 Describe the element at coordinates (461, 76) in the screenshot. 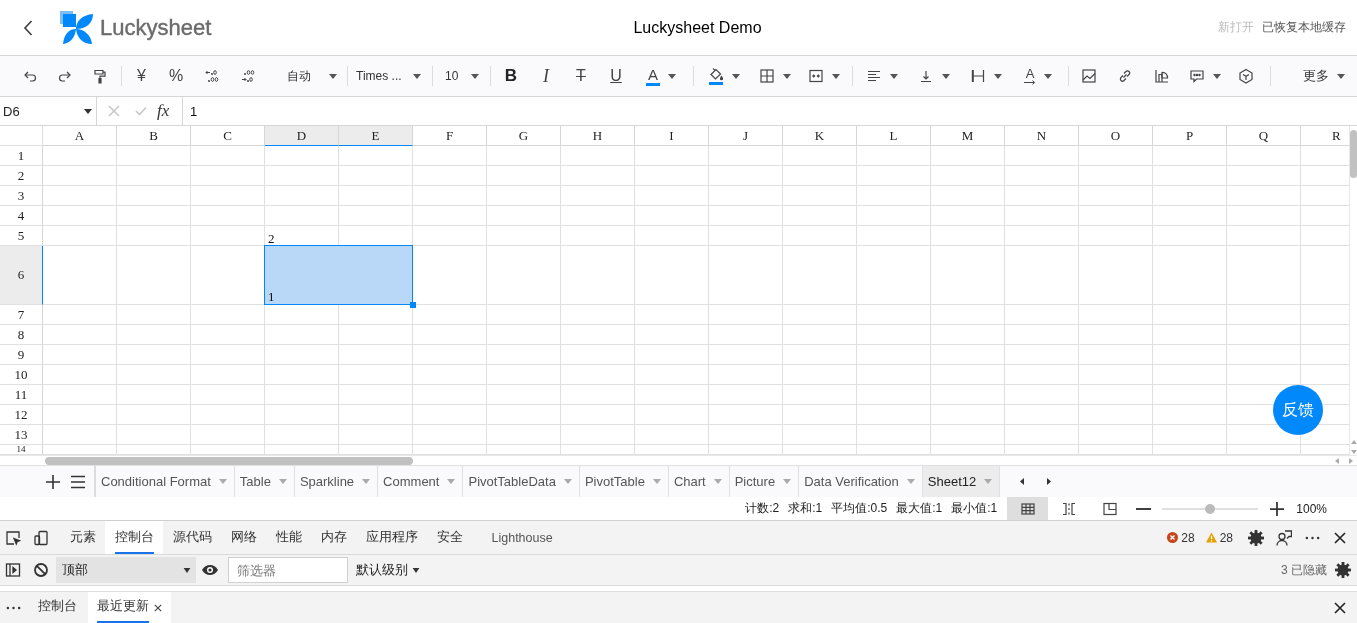

I see `font-size-dropdown: 10` at that location.